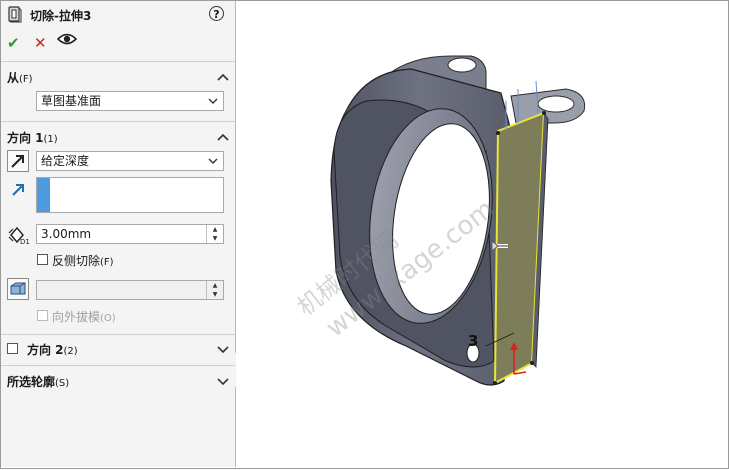 The height and width of the screenshot is (470, 729). What do you see at coordinates (50, 139) in the screenshot?
I see `direction1-shortcut: (1)` at bounding box center [50, 139].